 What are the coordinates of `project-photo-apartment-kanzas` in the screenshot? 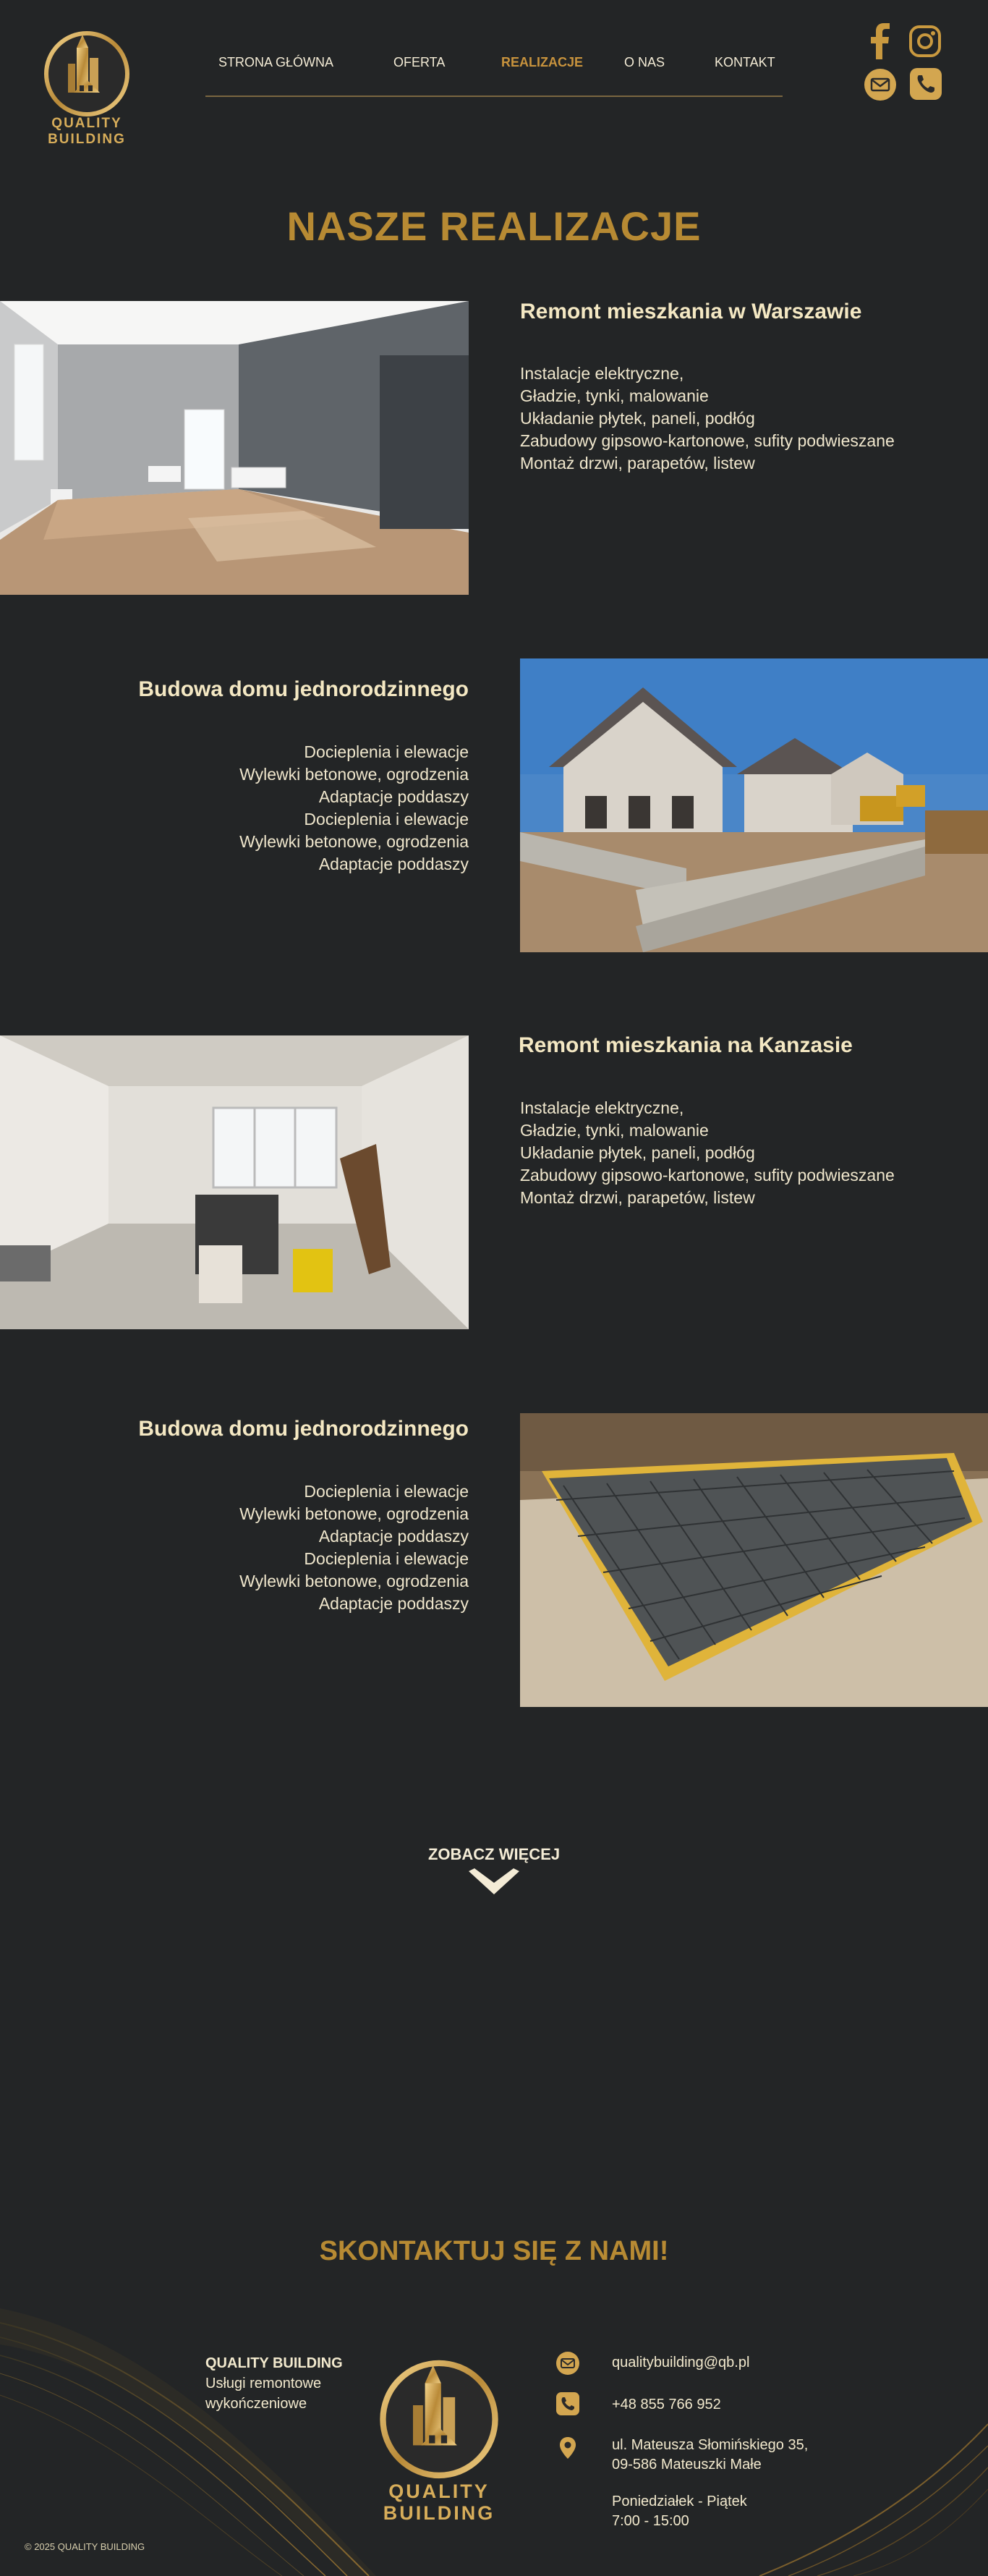 It's located at (234, 1182).